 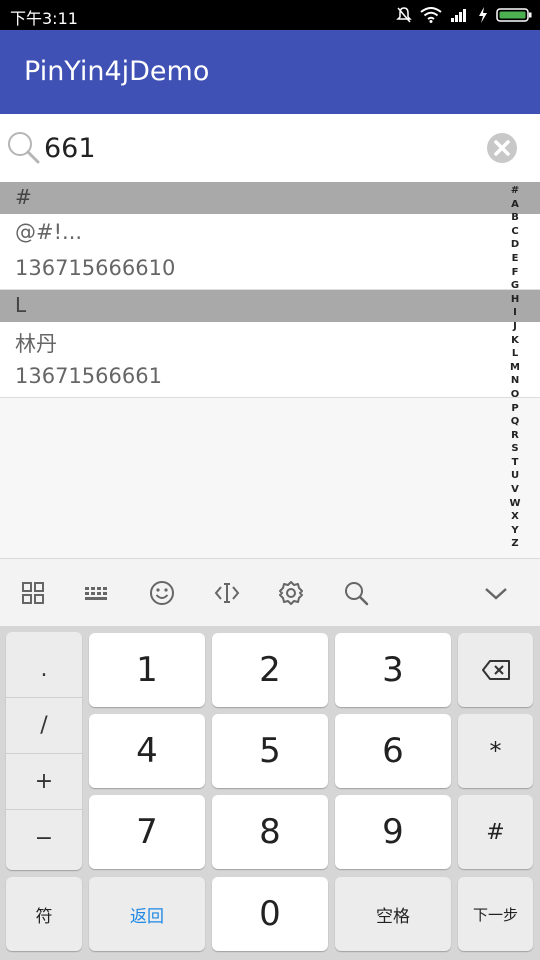 What do you see at coordinates (515, 327) in the screenshot?
I see `index-letter: J` at bounding box center [515, 327].